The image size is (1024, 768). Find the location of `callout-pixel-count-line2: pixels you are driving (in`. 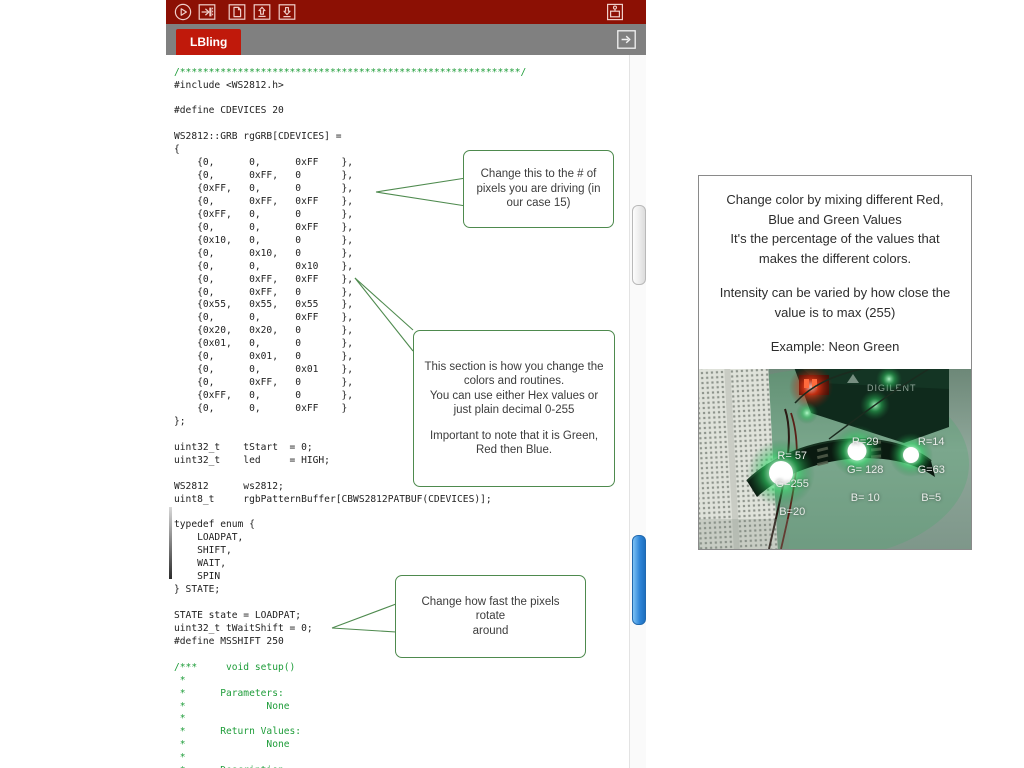

callout-pixel-count-line2: pixels you are driving (in is located at coordinates (538, 188).